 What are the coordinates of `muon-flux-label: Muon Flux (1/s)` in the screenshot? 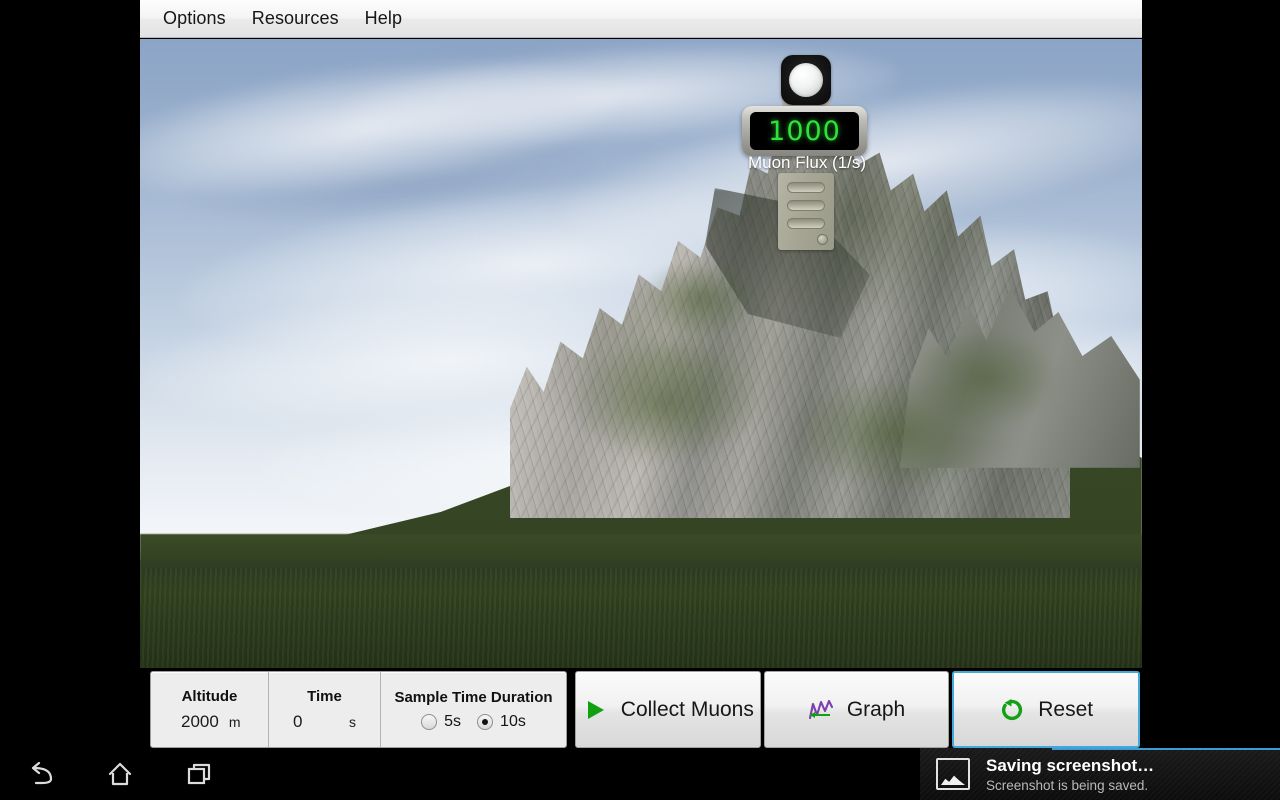 It's located at (807, 162).